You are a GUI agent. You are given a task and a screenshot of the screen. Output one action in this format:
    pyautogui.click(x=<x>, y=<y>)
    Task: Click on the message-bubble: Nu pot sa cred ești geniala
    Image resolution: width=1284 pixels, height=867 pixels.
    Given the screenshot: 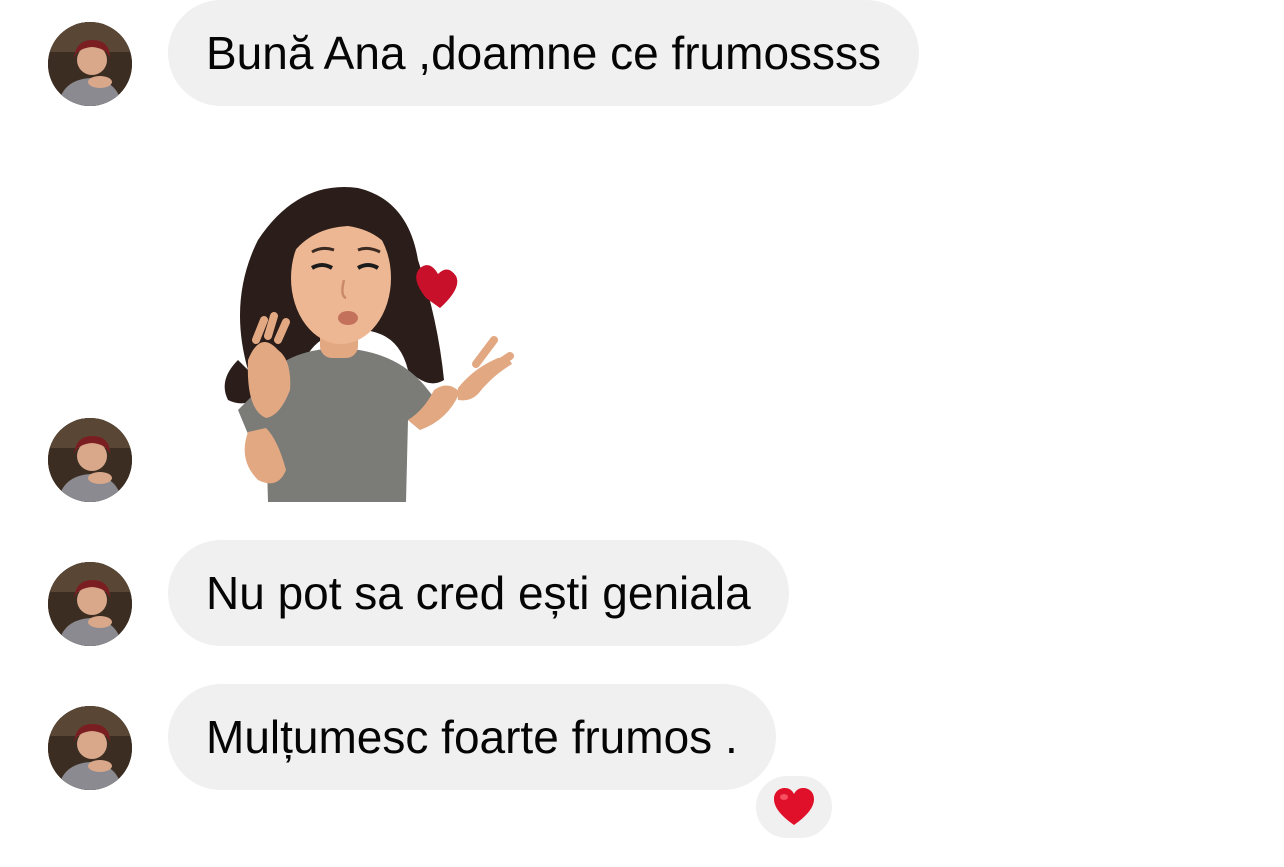 What is the action you would take?
    pyautogui.click(x=478, y=593)
    